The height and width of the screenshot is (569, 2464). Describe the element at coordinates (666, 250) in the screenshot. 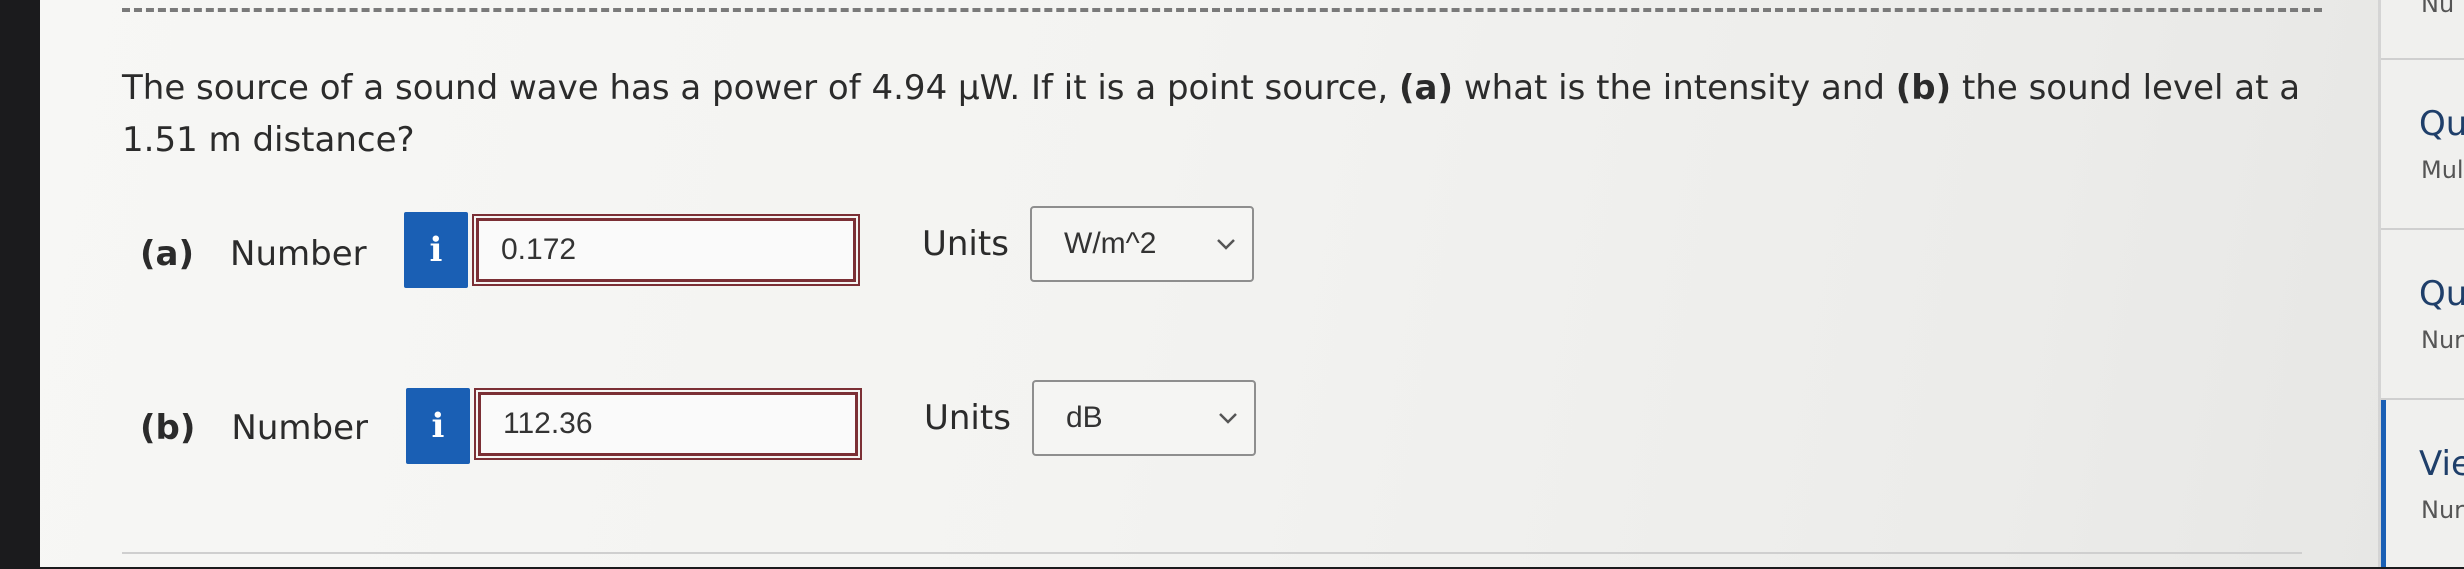

I see `part-a-answer-input` at that location.